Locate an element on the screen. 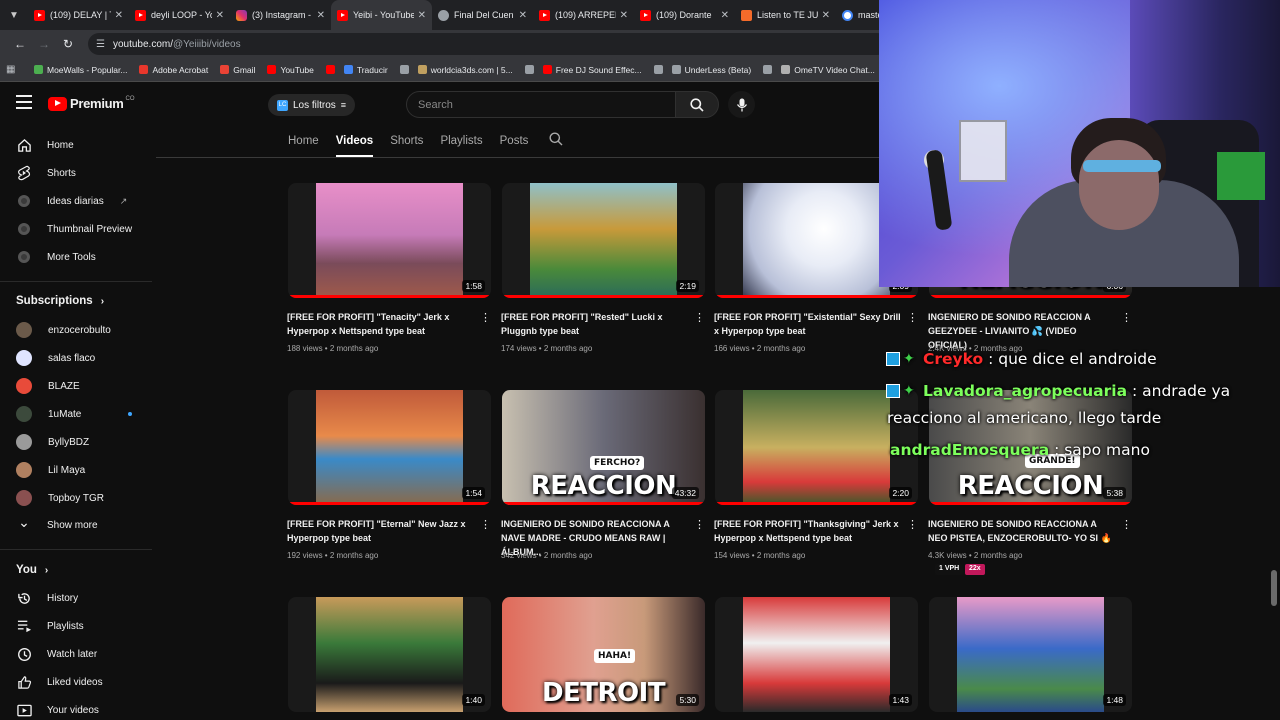  browser-tab: Yeibi - YouTube ✕ is located at coordinates (381, 15).